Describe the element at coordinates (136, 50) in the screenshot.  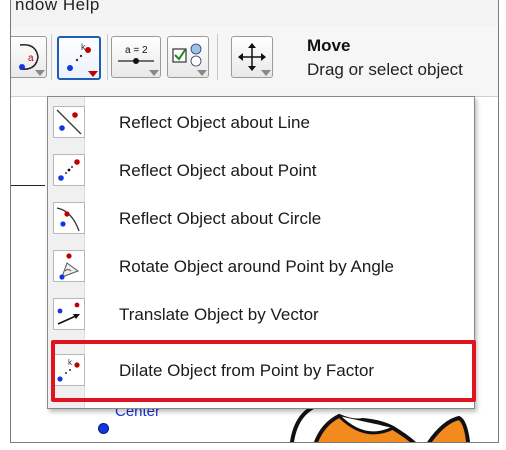
I see `slider-tool-label: a = 2` at that location.